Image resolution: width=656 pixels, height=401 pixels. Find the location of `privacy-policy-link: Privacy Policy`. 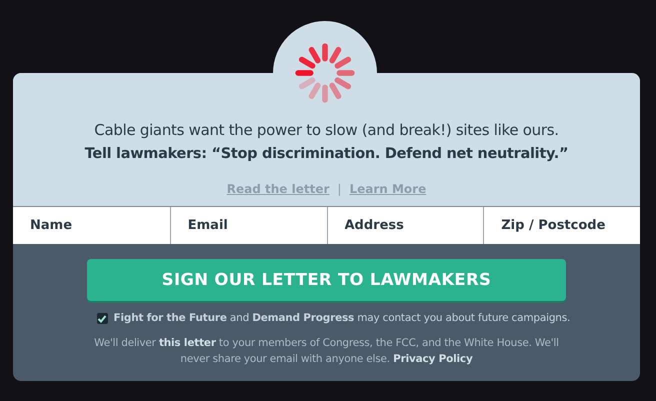

privacy-policy-link: Privacy Policy is located at coordinates (433, 358).